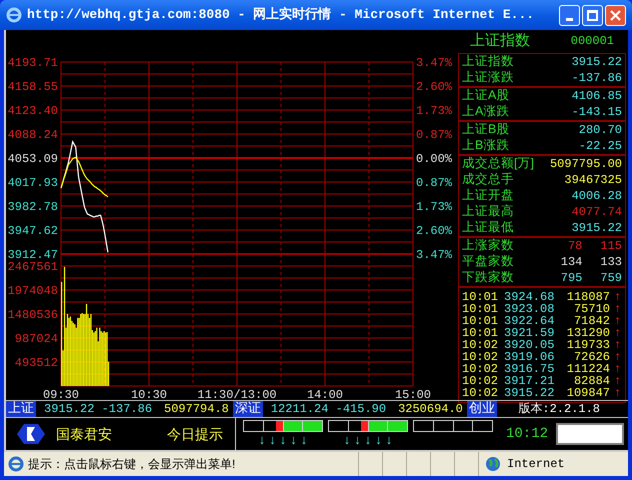 Image resolution: width=632 pixels, height=480 pixels. What do you see at coordinates (33, 291) in the screenshot?
I see `volume-axis-label: 1974048` at bounding box center [33, 291].